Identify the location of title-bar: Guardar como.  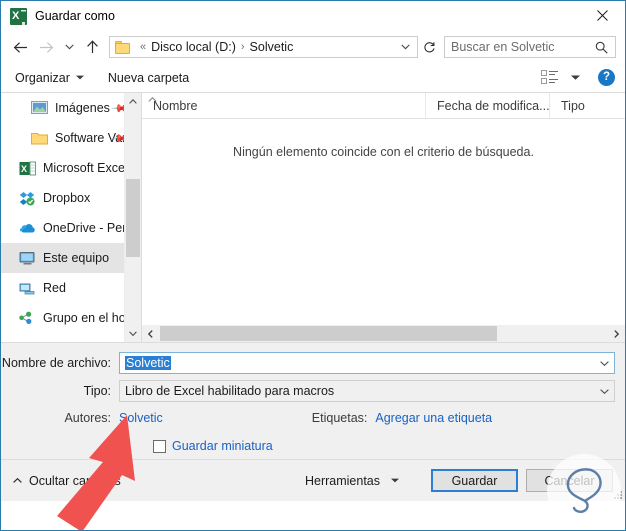
(313, 16).